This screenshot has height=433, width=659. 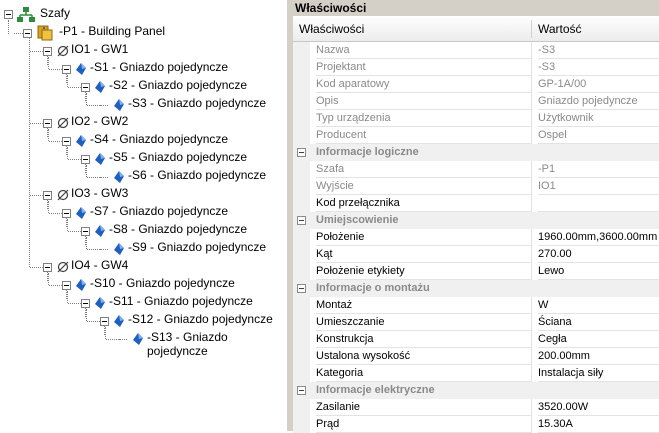 I want to click on property-row: Położenie 1960.00mm,3600.00mm, so click(x=476, y=237).